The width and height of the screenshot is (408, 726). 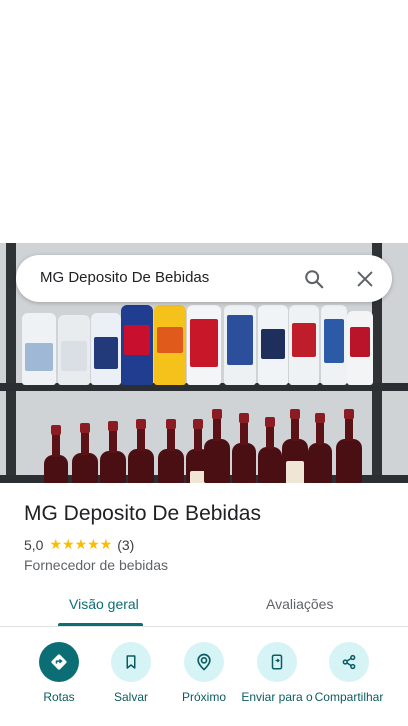 I want to click on share-button: Compartilhar, so click(x=349, y=673).